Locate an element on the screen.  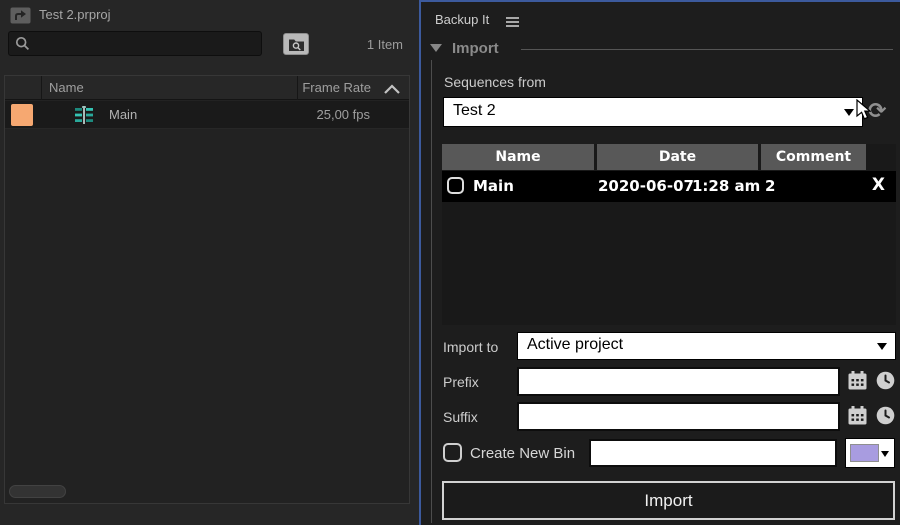
table-row: Main 25,00 fps is located at coordinates (207, 115).